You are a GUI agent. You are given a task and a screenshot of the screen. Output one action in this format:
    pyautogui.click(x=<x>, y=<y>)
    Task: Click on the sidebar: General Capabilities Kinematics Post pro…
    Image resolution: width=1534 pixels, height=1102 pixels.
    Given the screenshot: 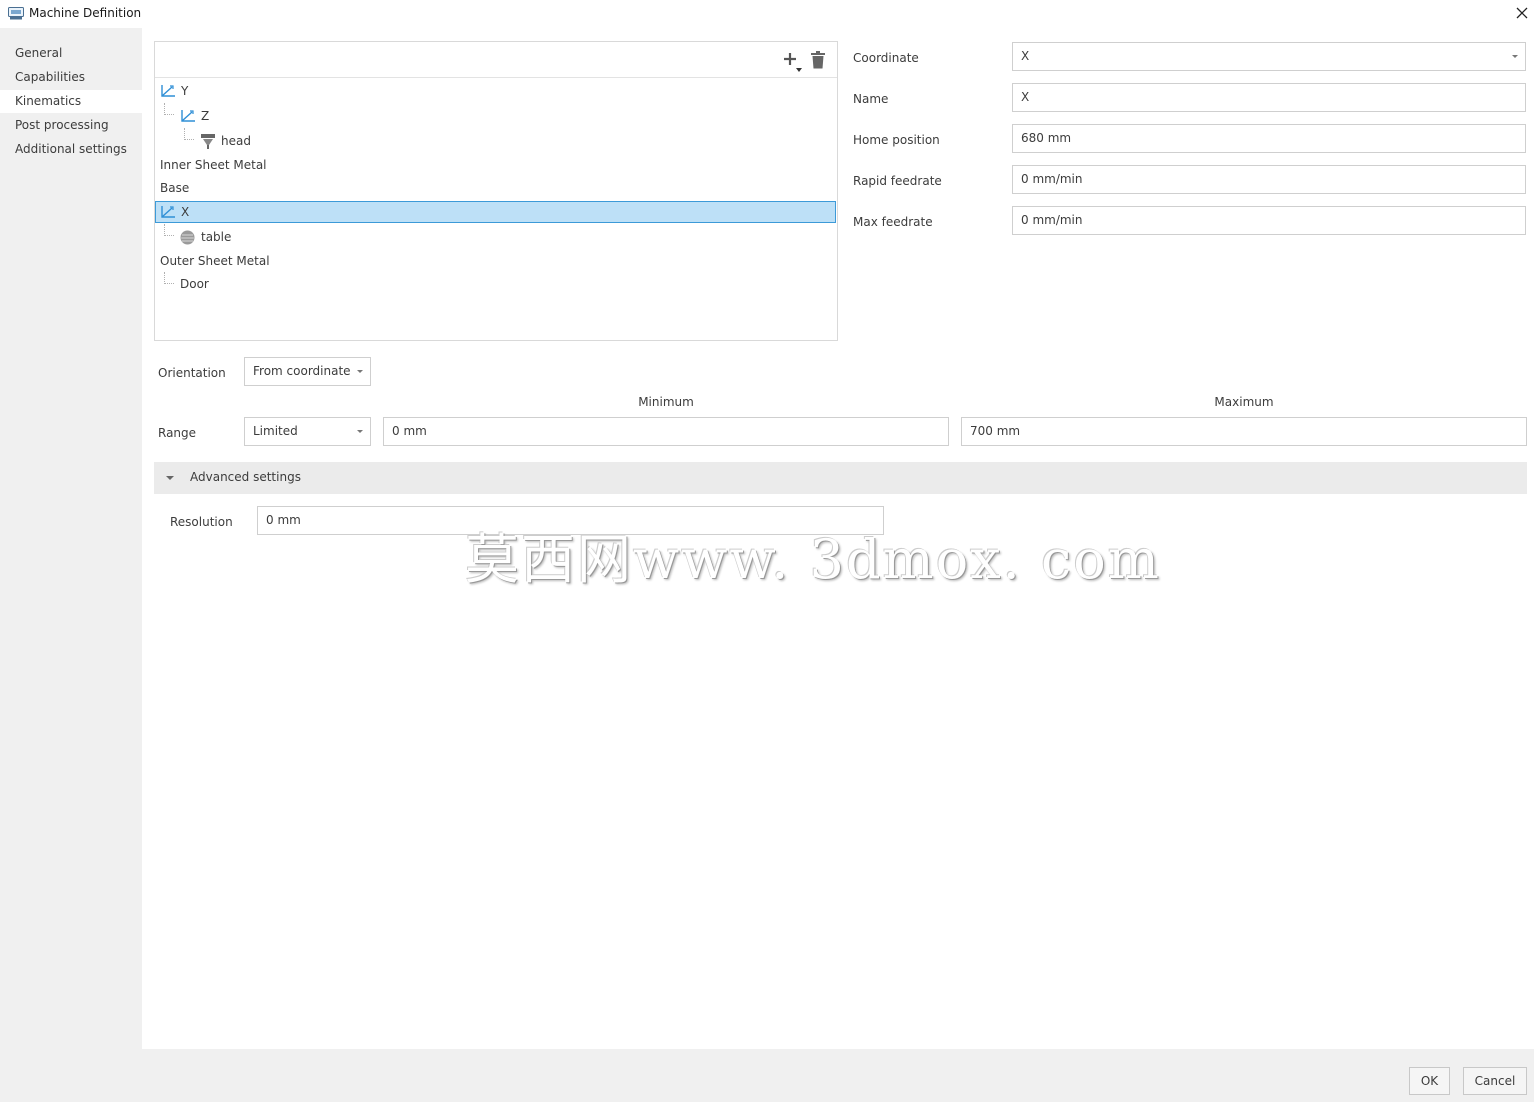 What is the action you would take?
    pyautogui.click(x=71, y=538)
    